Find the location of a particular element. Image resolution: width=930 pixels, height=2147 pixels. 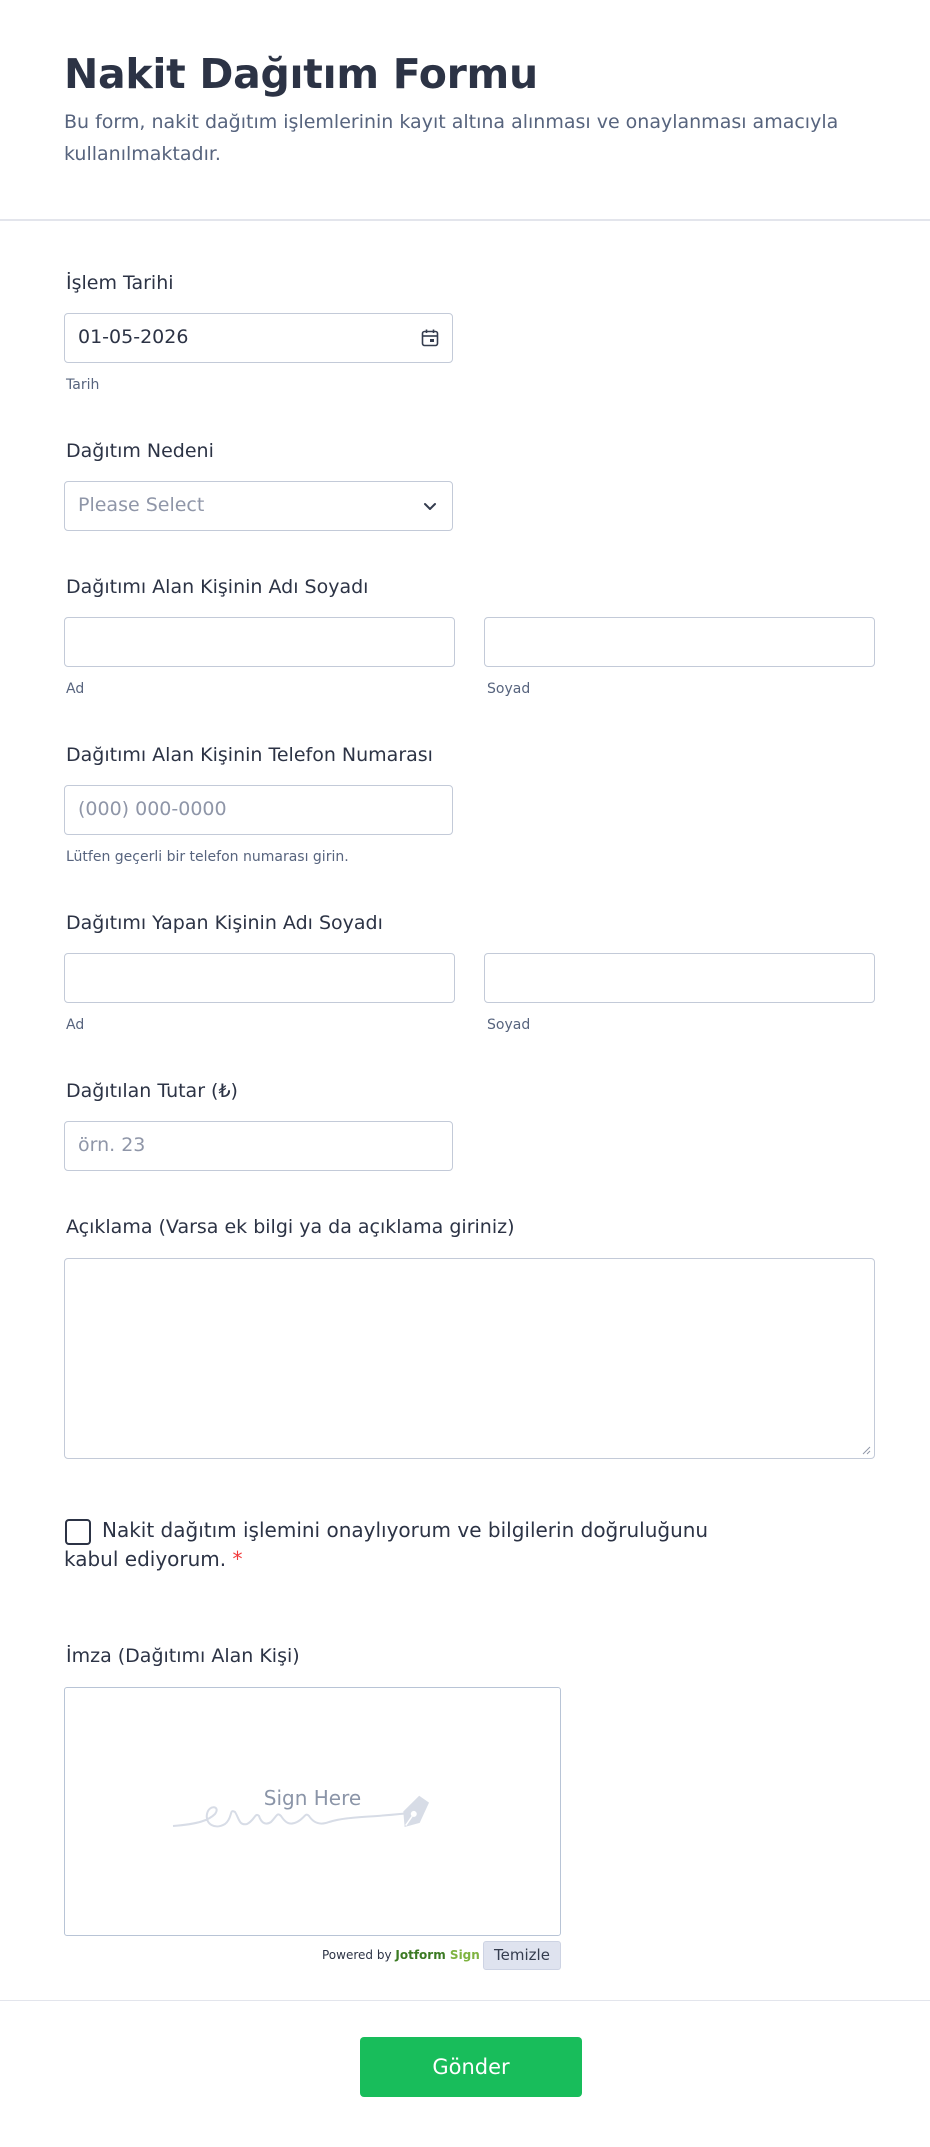

brand-sub: Sign is located at coordinates (464, 1955).